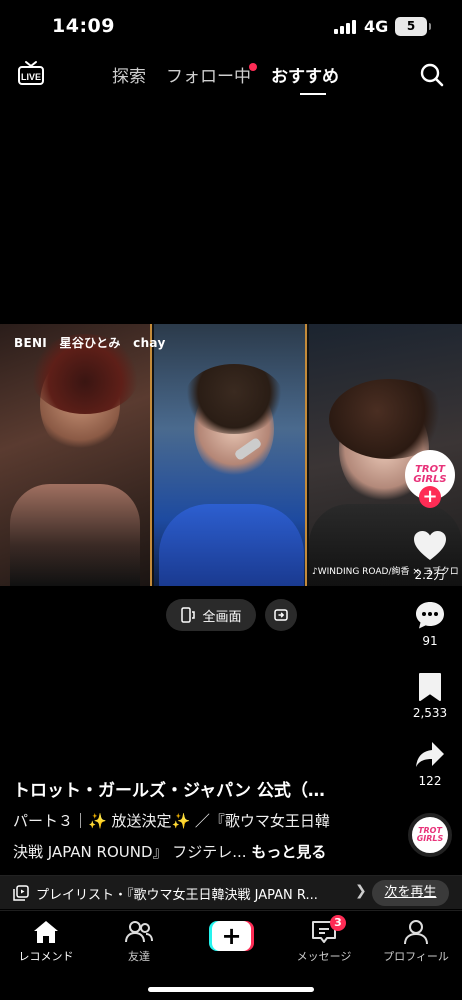 The width and height of the screenshot is (462, 1000). I want to click on like-count: 2.2万, so click(430, 575).